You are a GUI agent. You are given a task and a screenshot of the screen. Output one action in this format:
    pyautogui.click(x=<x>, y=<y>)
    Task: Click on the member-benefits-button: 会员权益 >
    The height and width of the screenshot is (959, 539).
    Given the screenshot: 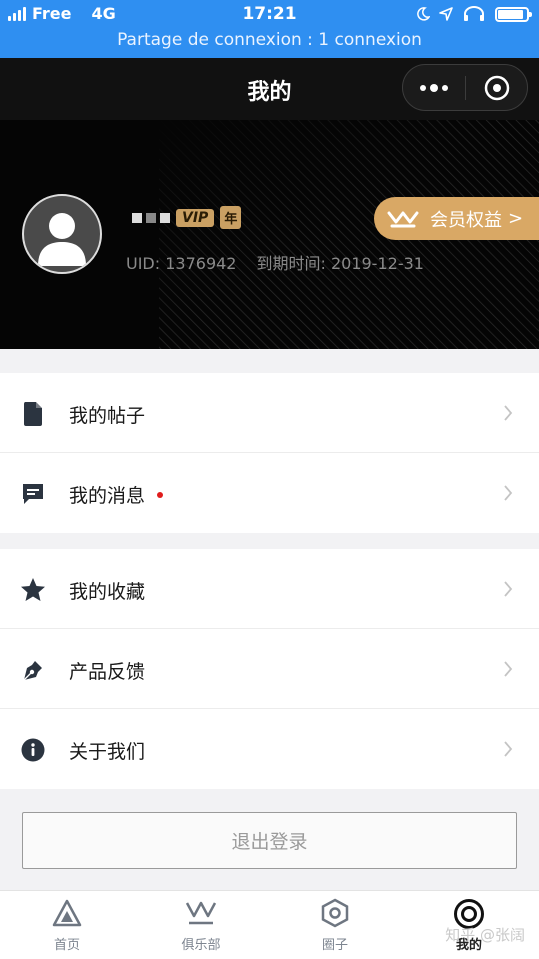 What is the action you would take?
    pyautogui.click(x=456, y=218)
    